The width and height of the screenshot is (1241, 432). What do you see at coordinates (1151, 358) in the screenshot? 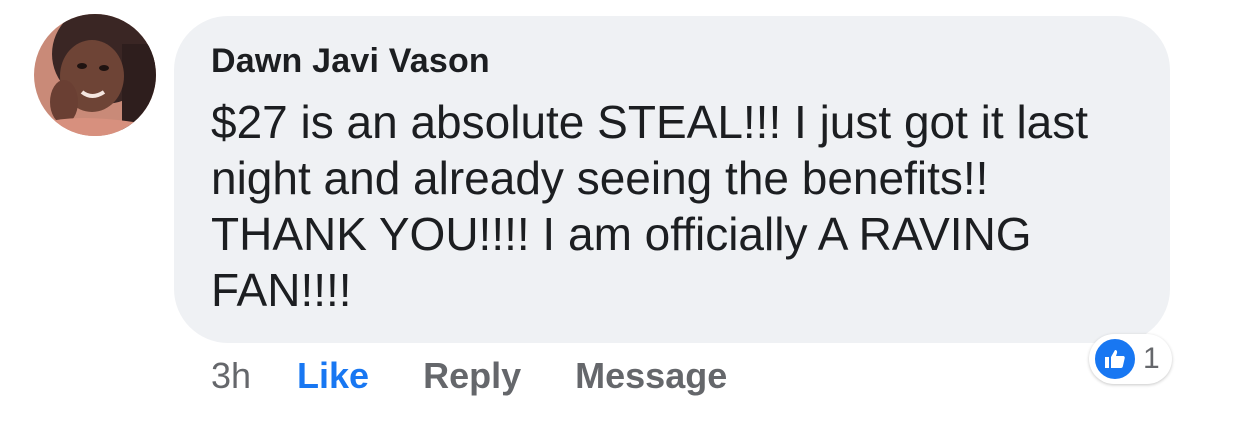
I see `reaction-count: 1` at bounding box center [1151, 358].